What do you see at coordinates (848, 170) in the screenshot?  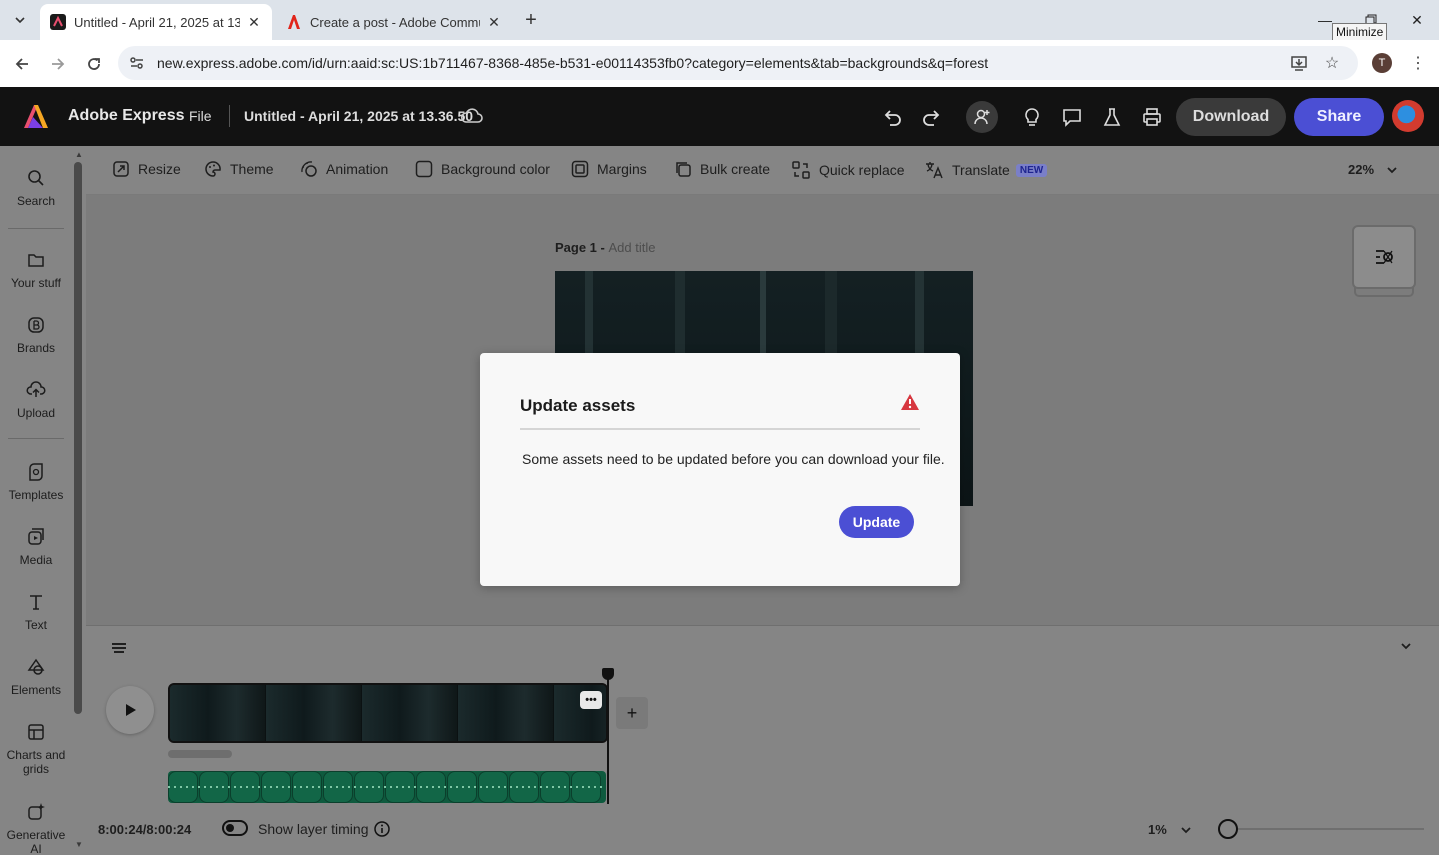 I see `quick-replace-button: Quick replace` at bounding box center [848, 170].